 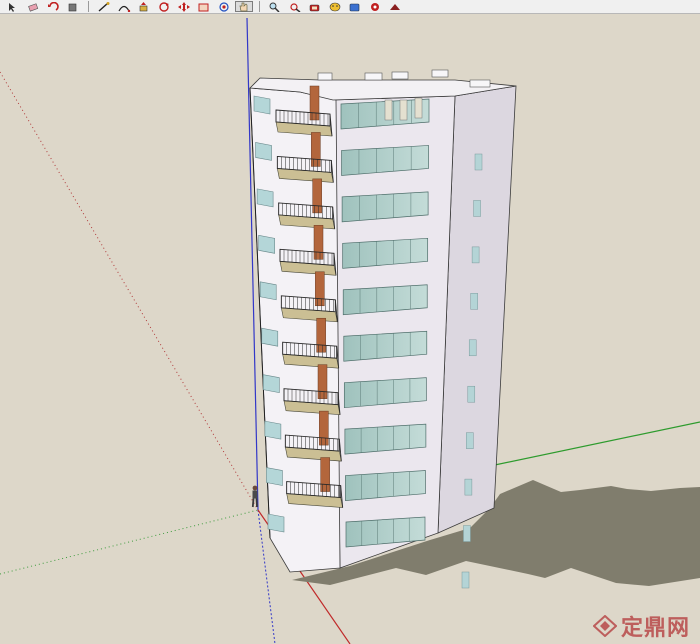 I want to click on arc-icon, so click(x=124, y=8).